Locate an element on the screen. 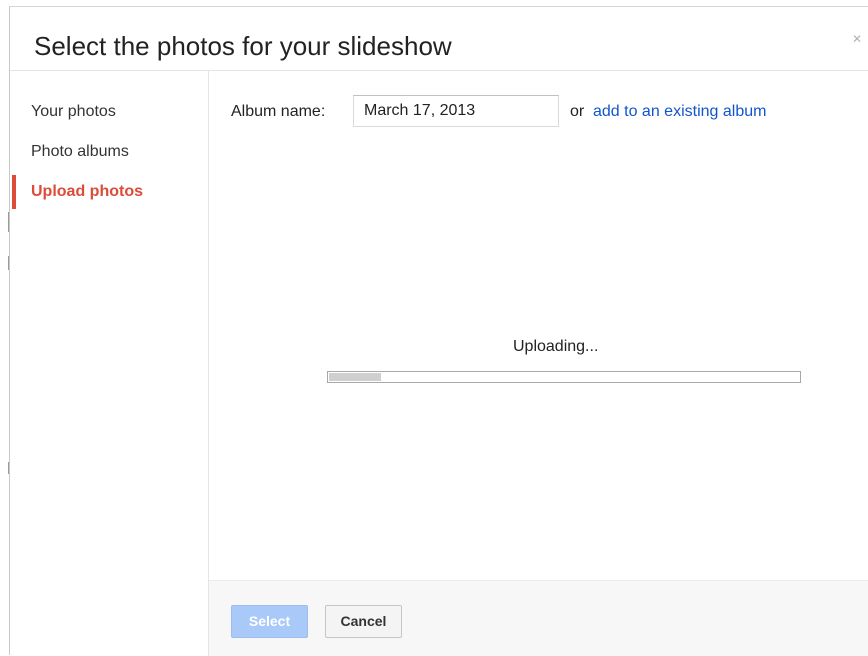  sidebar-item-photo-albums: Photo albums is located at coordinates (109, 152).